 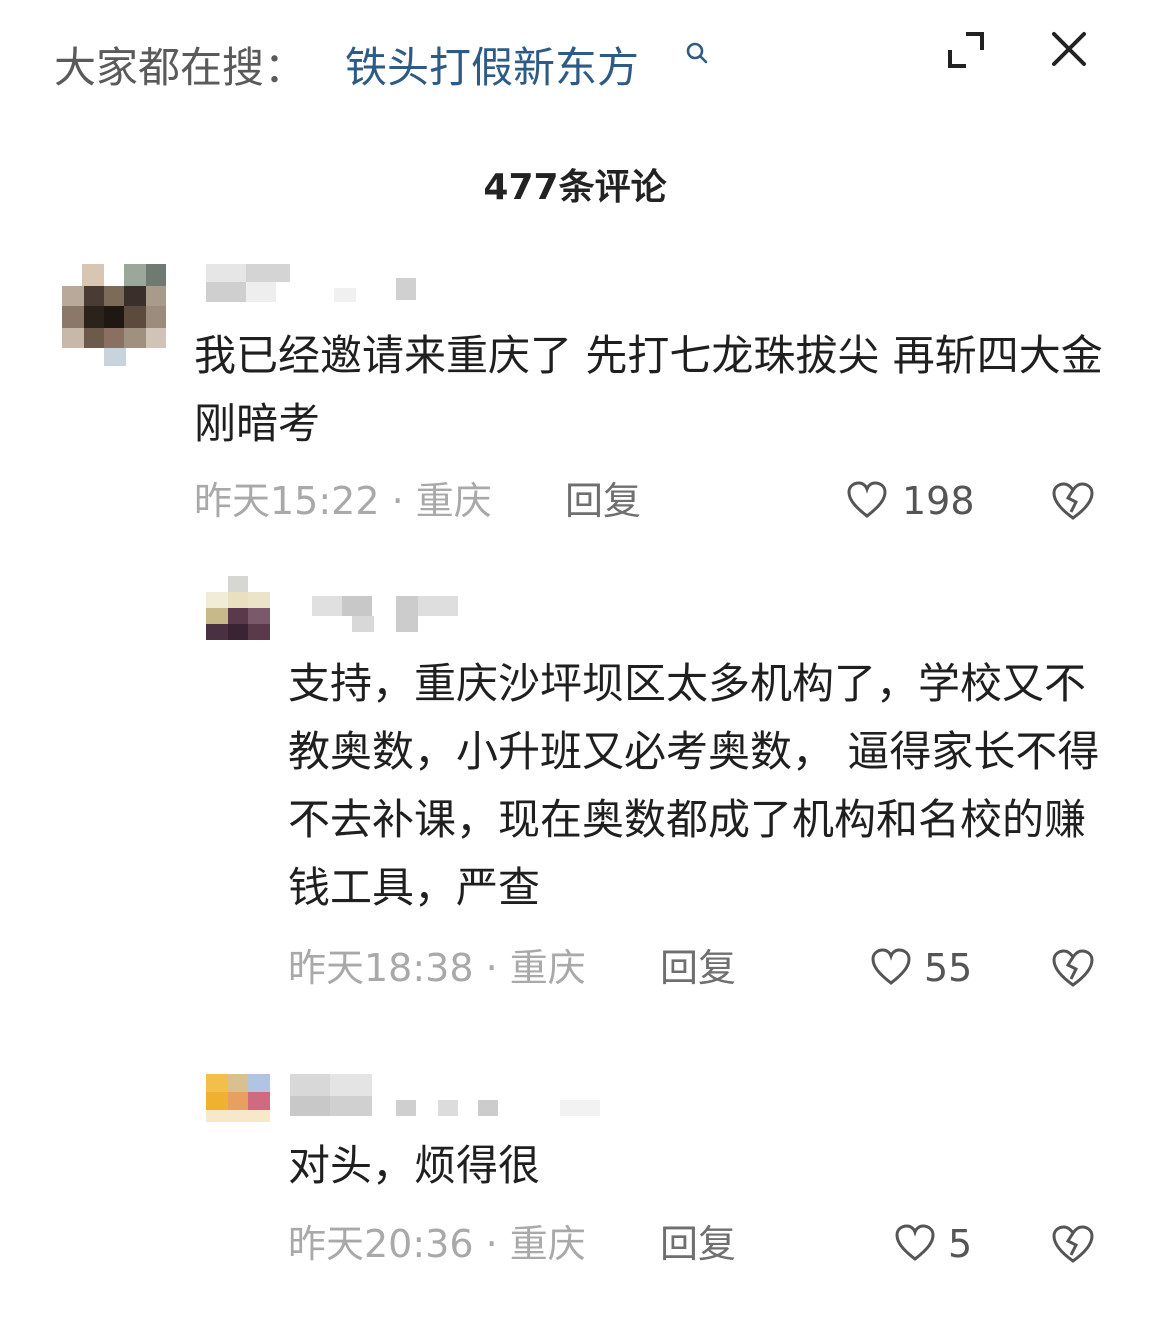 I want to click on comment-time-location: 昨天15:22 · 重庆, so click(x=343, y=501).